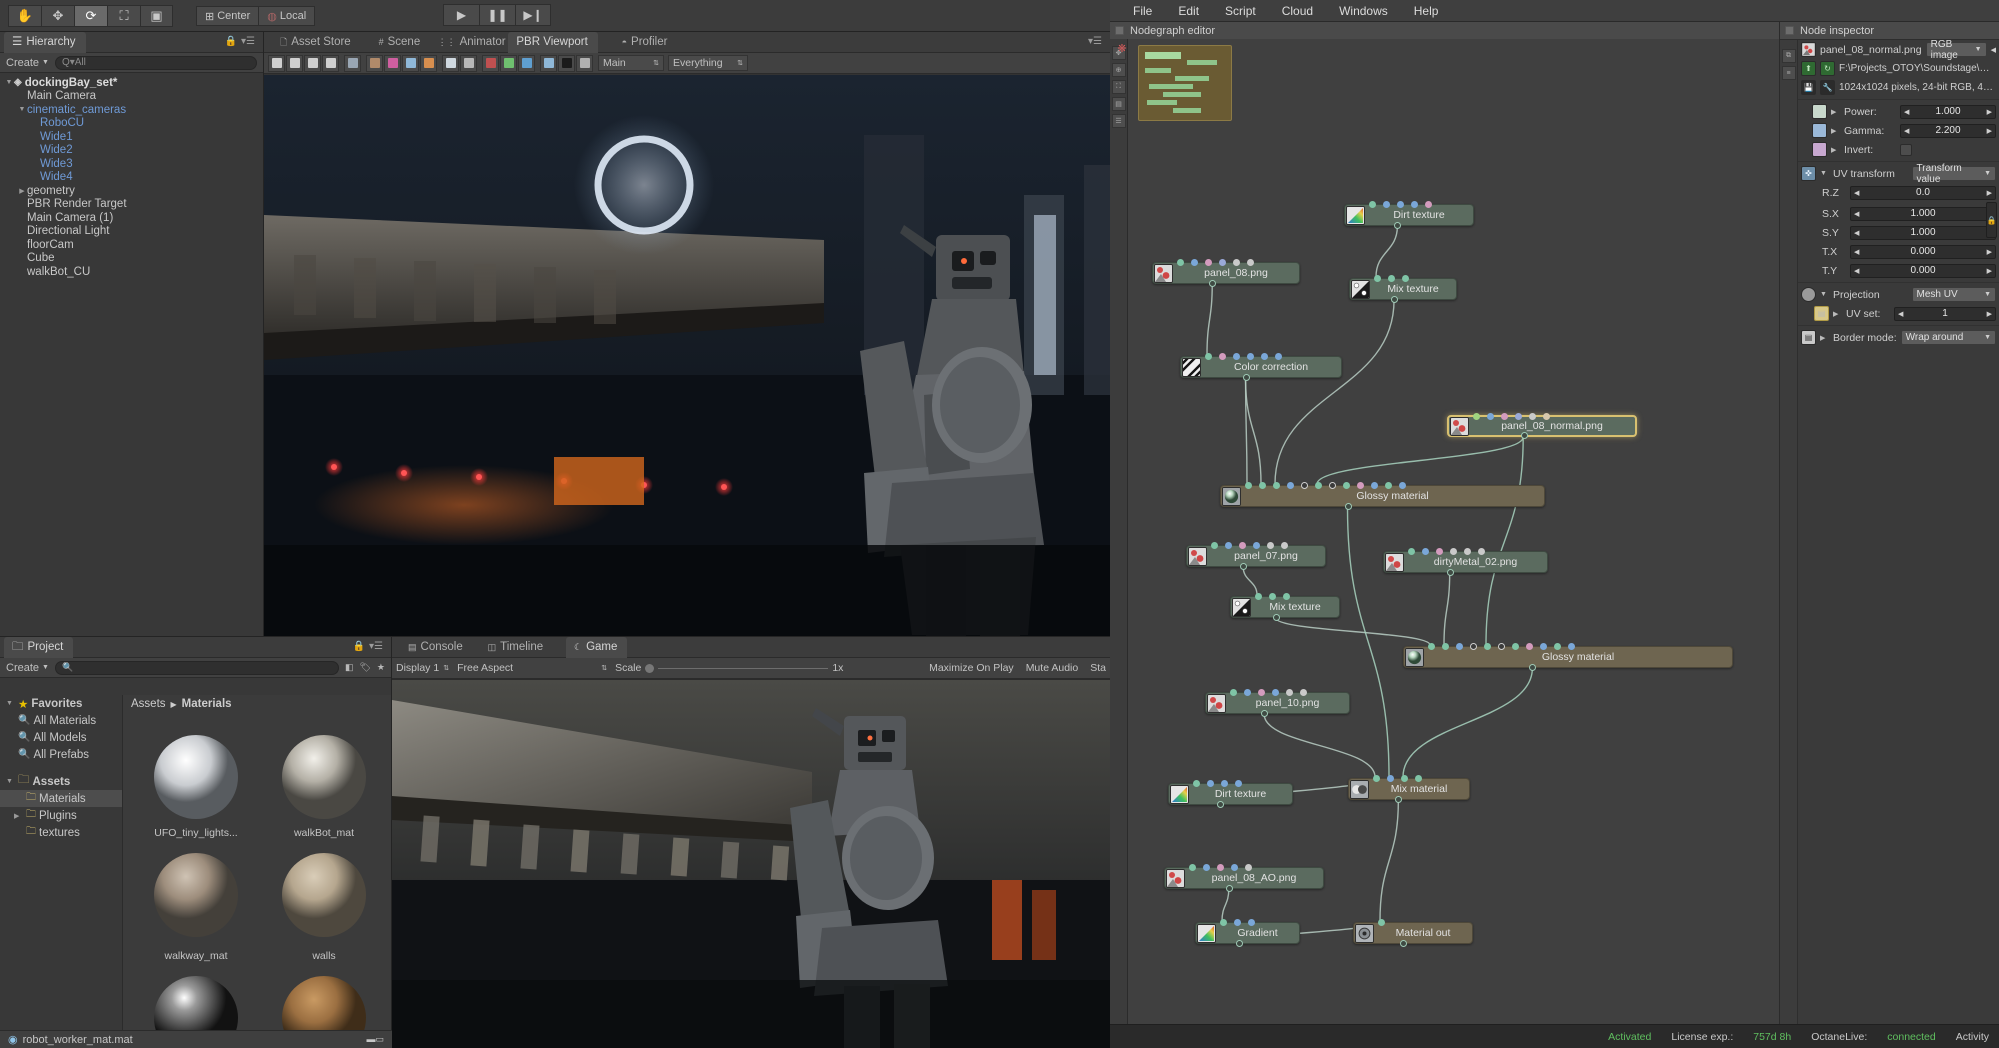  Describe the element at coordinates (1993, 50) in the screenshot. I see `more-icon: ◀` at that location.